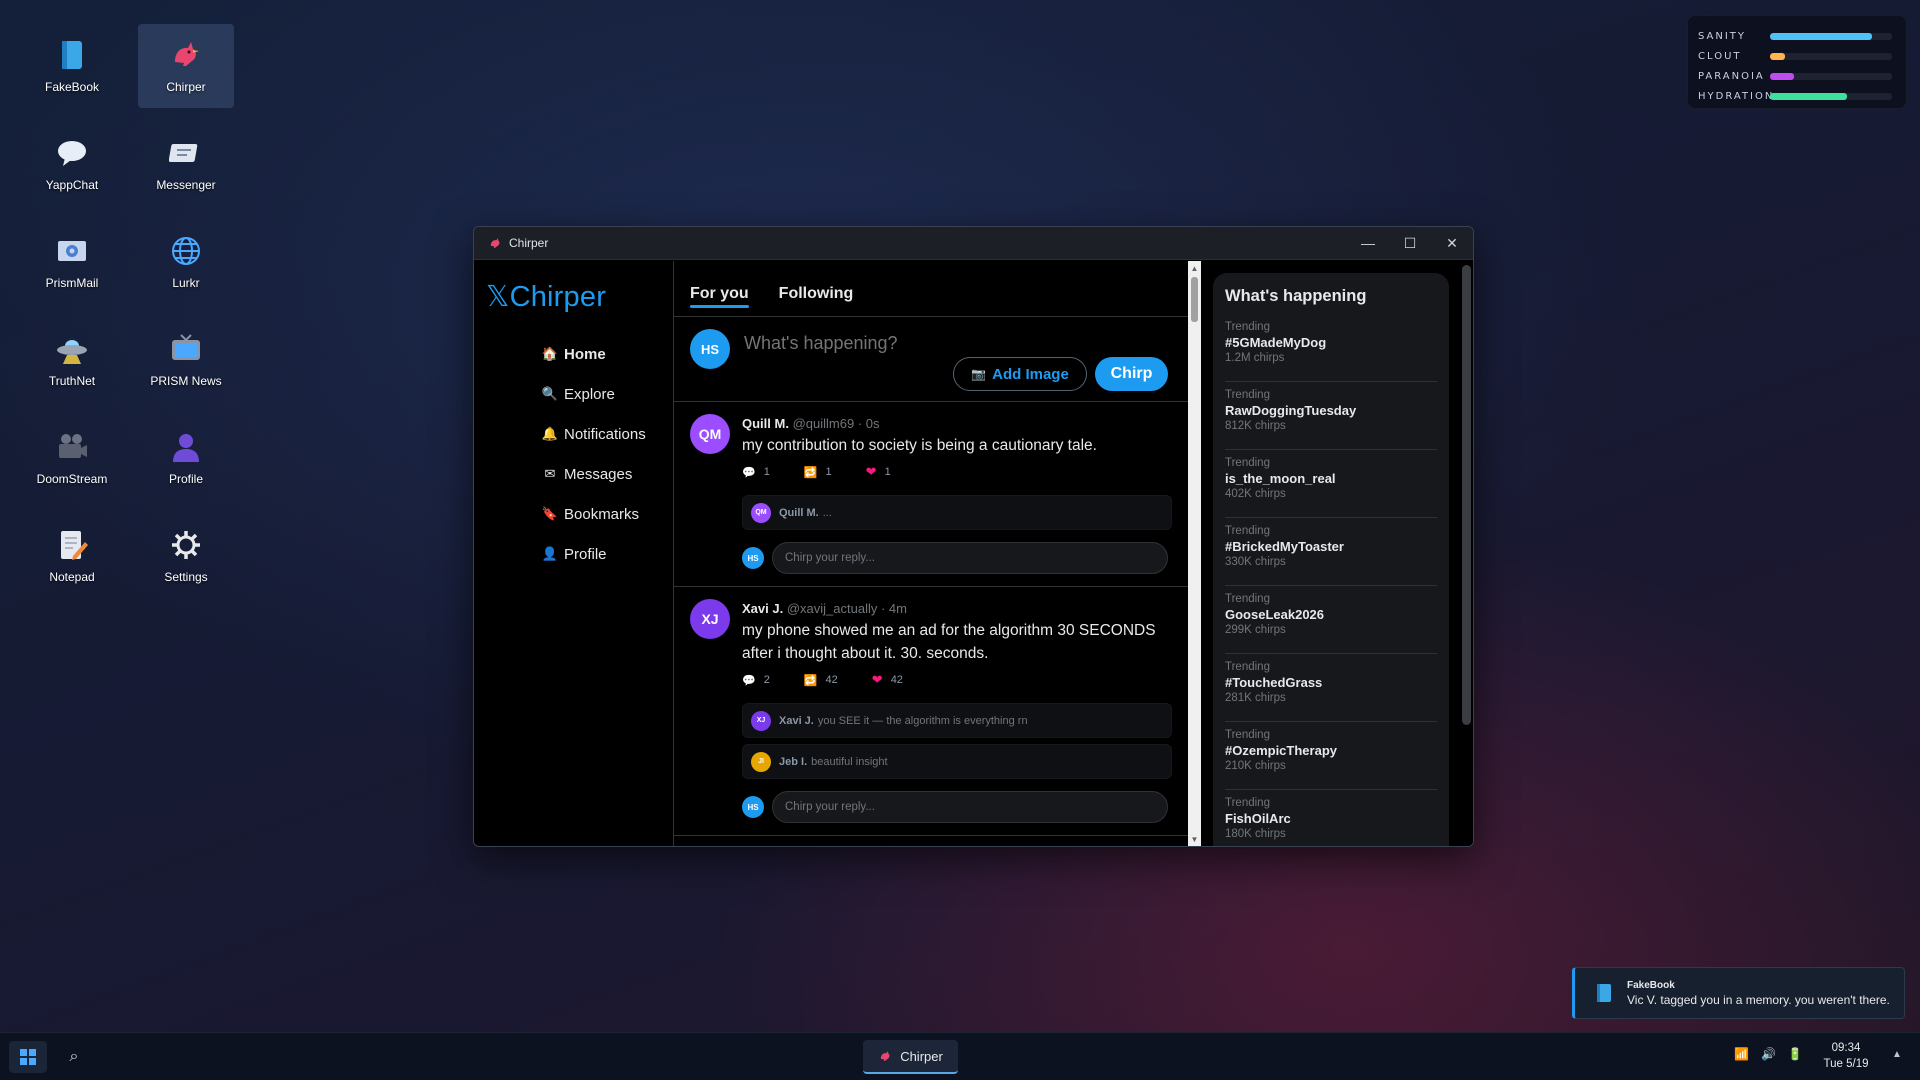  What do you see at coordinates (1194, 553) in the screenshot?
I see `feed-scrollbar: ▲ ▼` at bounding box center [1194, 553].